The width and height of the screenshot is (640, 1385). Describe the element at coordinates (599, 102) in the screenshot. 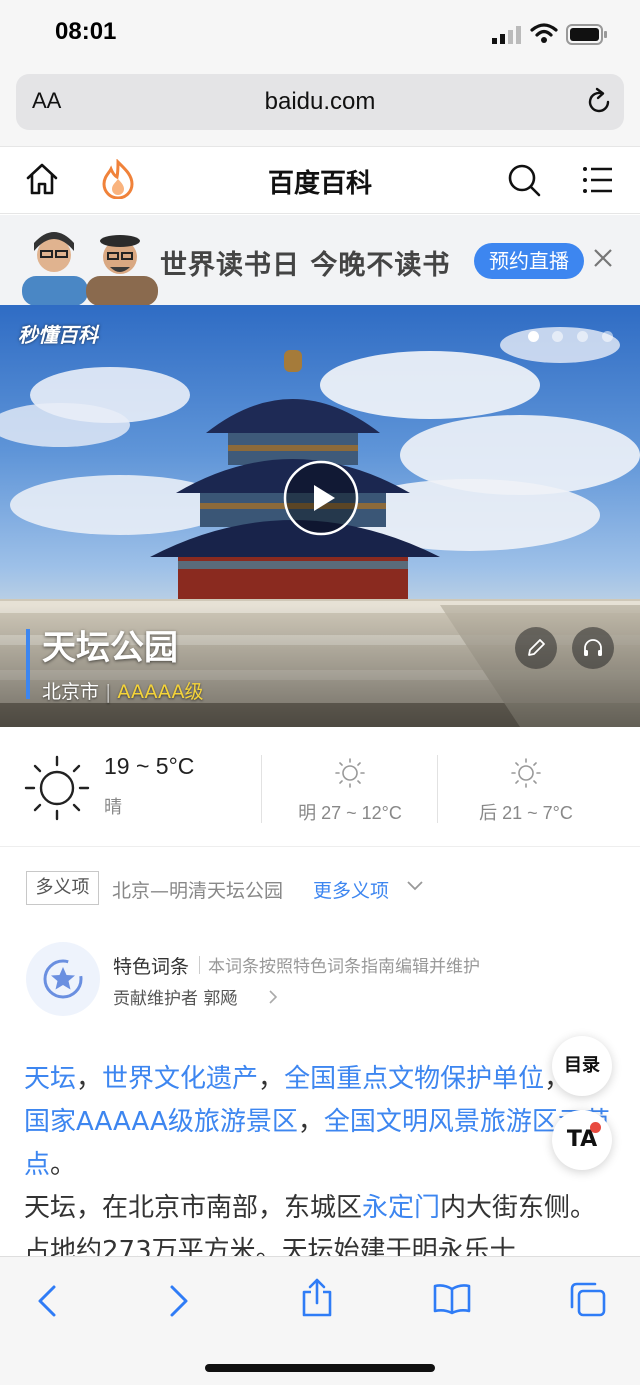

I see `reload-icon` at that location.